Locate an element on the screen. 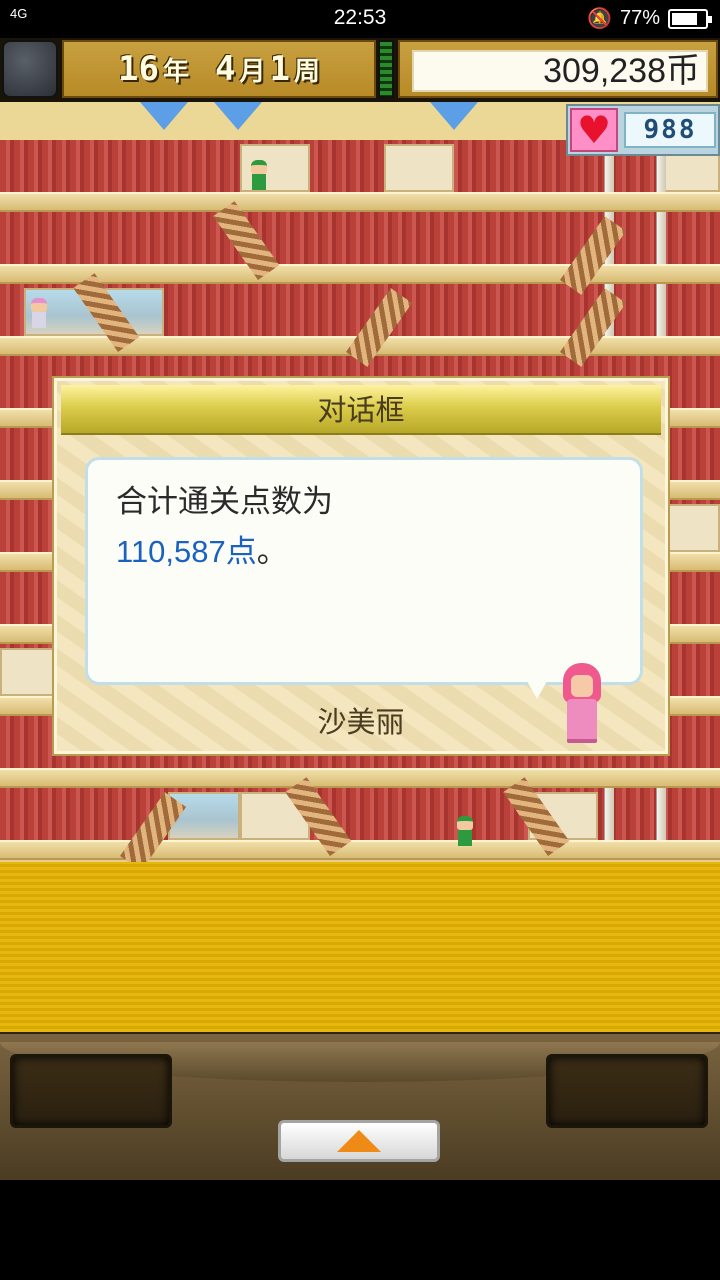 This screenshot has width=720, height=1280. status-bar: 4G 22:53 🔕 77% is located at coordinates (360, 19).